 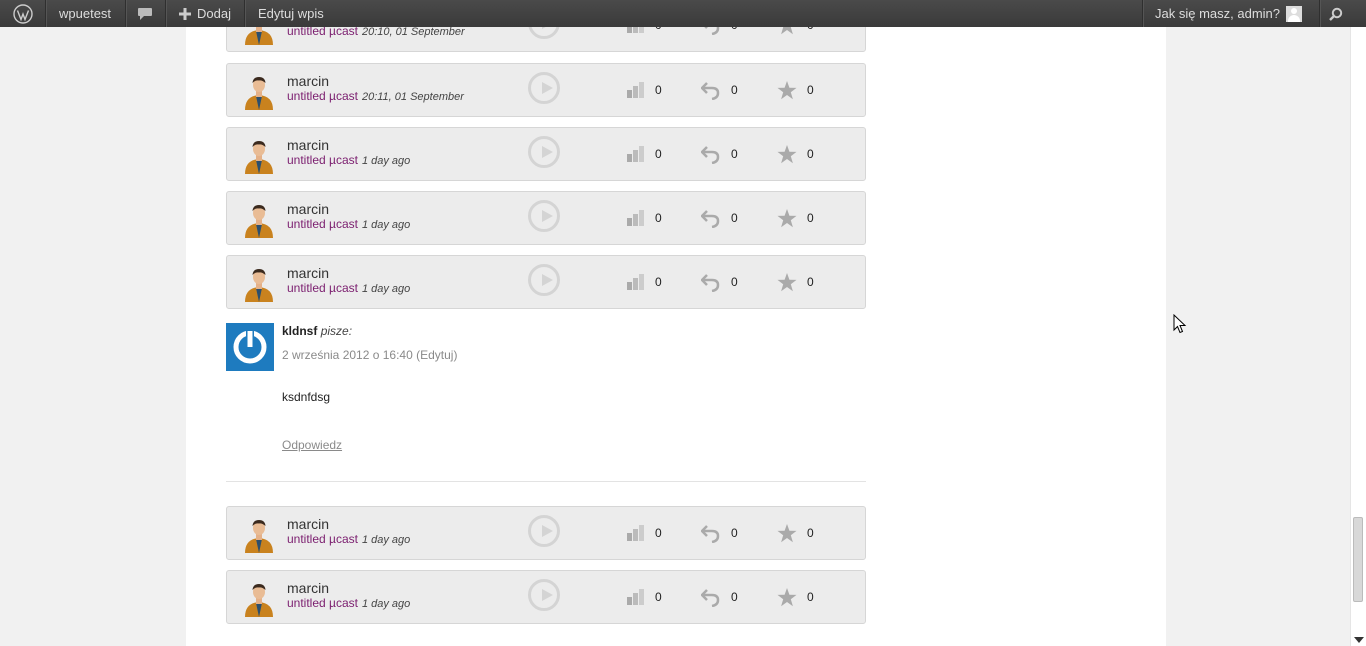 I want to click on comment-edit-link: (Edytuj), so click(x=436, y=355).